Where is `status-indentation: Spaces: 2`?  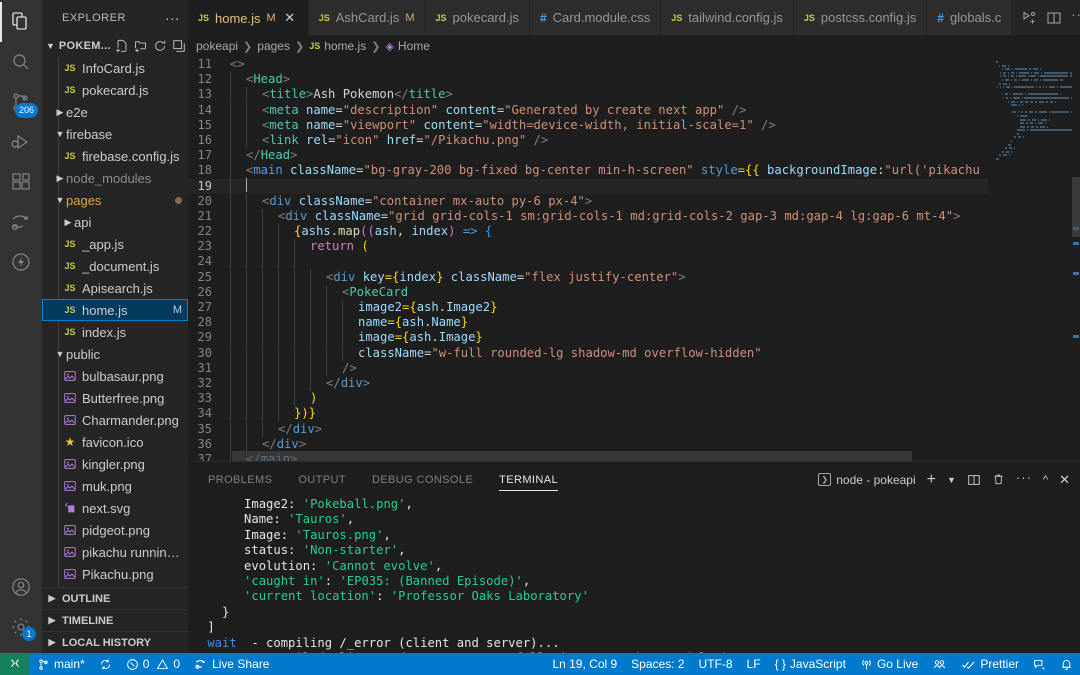 status-indentation: Spaces: 2 is located at coordinates (657, 664).